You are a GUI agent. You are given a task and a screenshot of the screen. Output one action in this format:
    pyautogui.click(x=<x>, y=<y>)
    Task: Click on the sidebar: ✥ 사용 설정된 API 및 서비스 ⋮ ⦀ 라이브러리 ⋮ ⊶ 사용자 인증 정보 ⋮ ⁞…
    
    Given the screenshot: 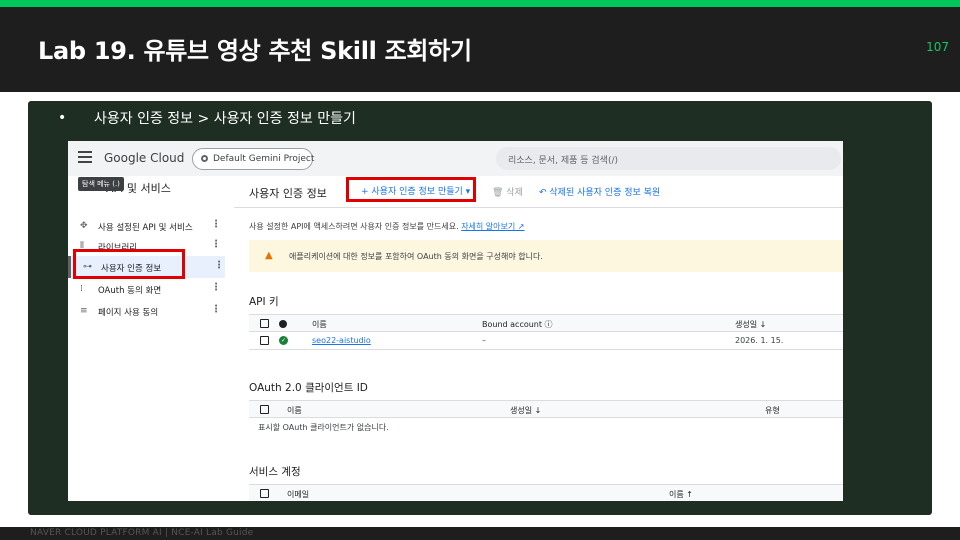 What is the action you would take?
    pyautogui.click(x=148, y=338)
    